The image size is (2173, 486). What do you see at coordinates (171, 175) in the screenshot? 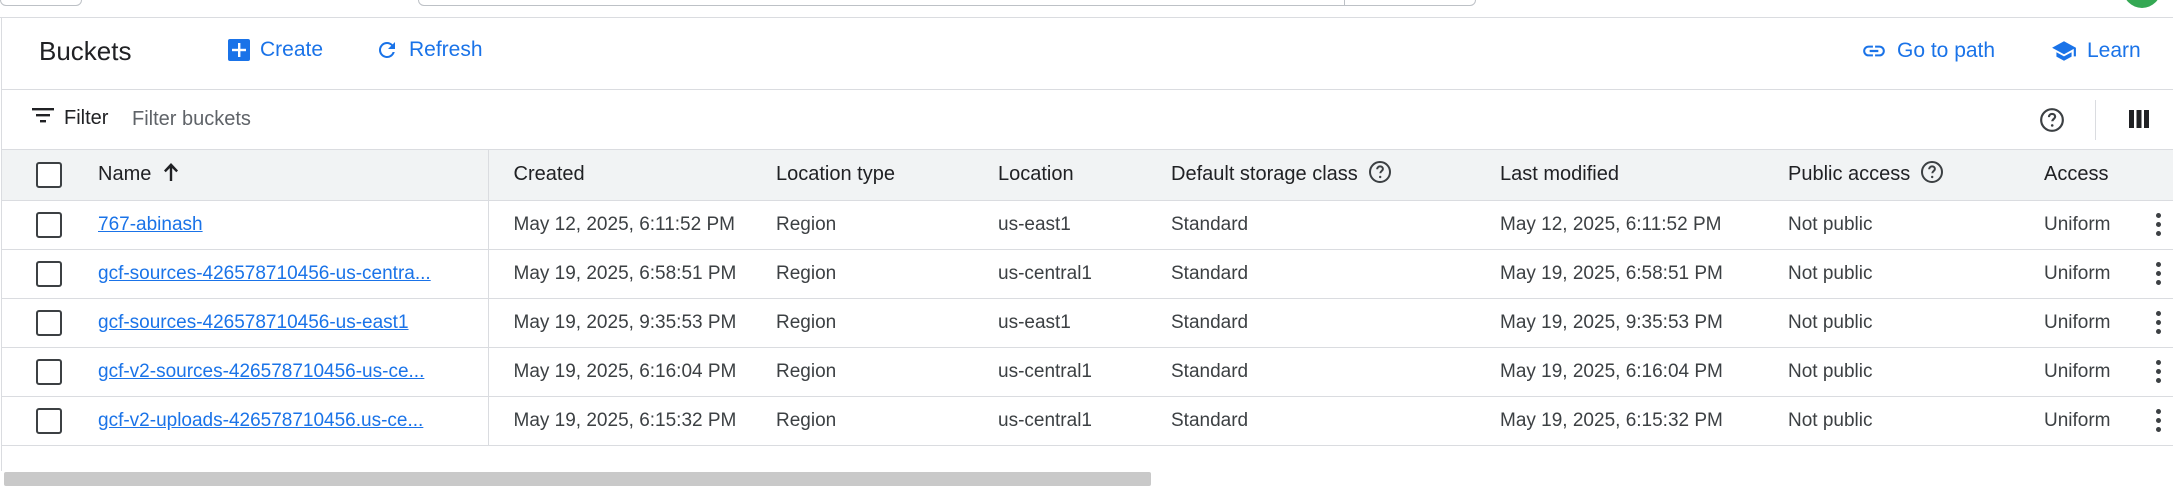
I see `arrow-up-icon` at bounding box center [171, 175].